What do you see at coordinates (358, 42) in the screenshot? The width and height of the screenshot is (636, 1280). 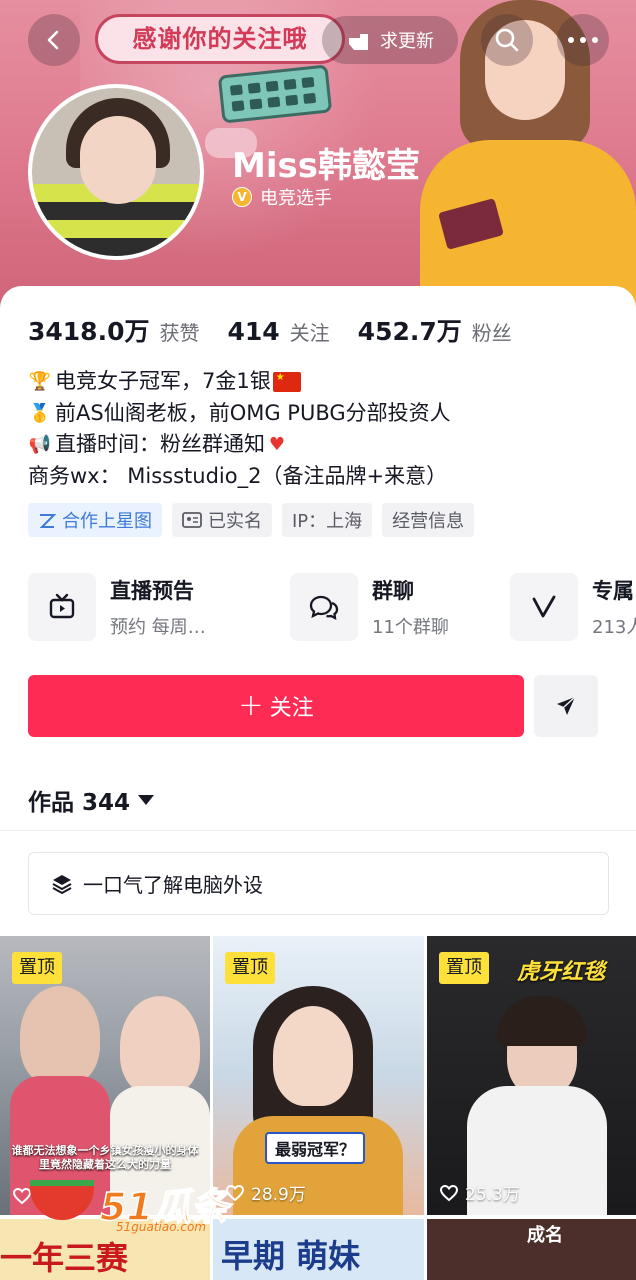 I see `pointing-hand-icon` at bounding box center [358, 42].